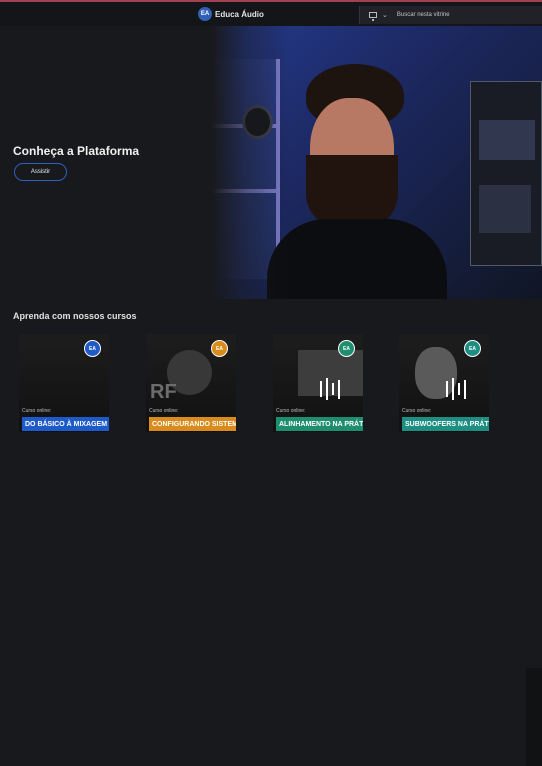  What do you see at coordinates (423, 15) in the screenshot?
I see `search-input: Buscar nesta vitrine` at bounding box center [423, 15].